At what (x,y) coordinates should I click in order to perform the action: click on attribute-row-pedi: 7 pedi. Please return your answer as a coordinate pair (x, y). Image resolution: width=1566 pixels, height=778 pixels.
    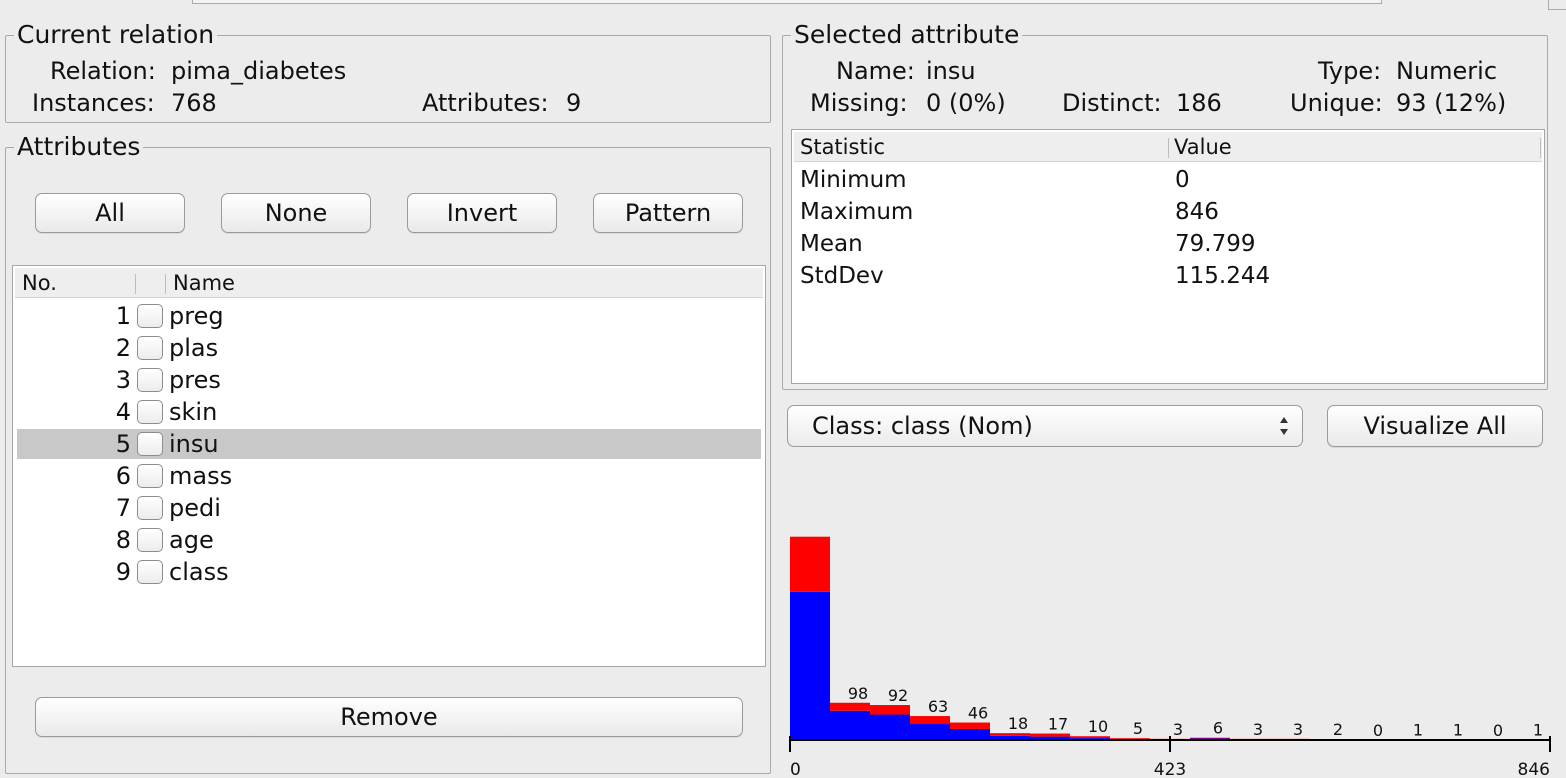
    Looking at the image, I should click on (389, 508).